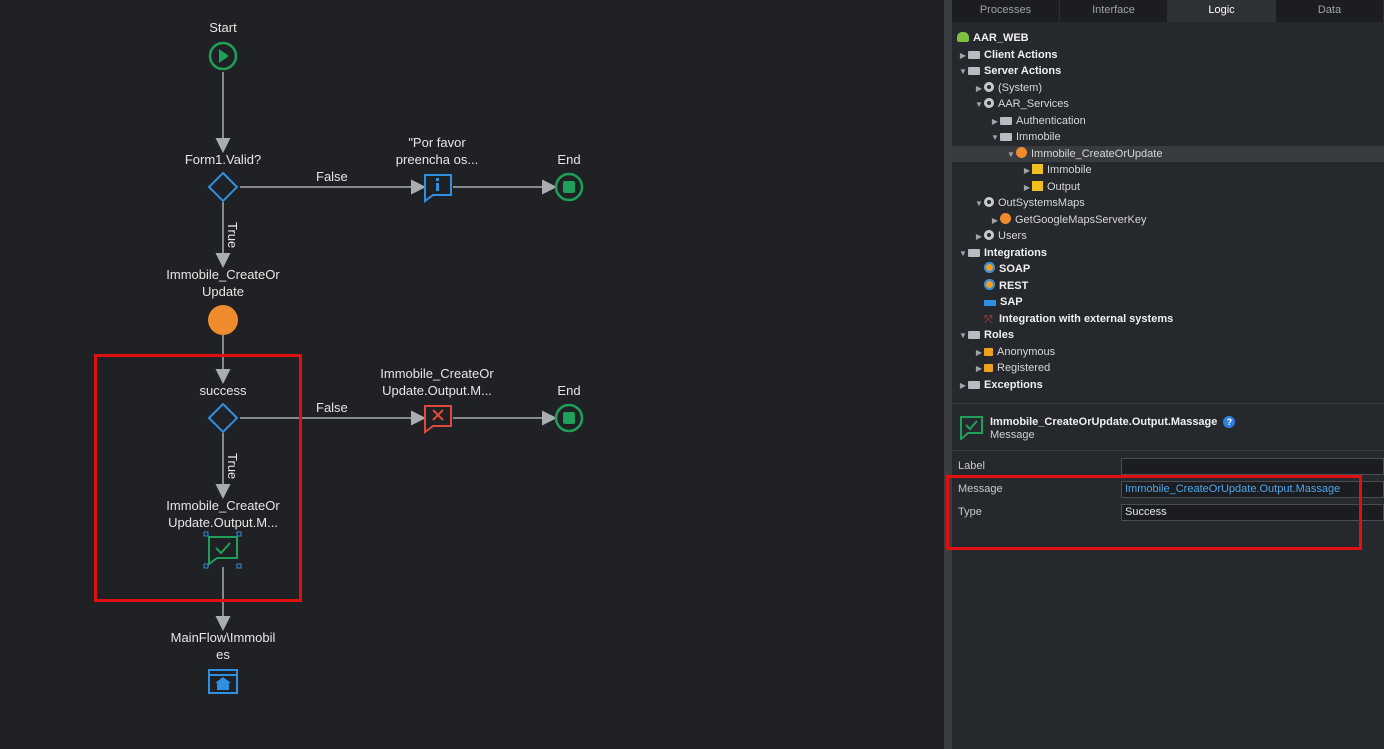 This screenshot has width=1384, height=749. What do you see at coordinates (1168, 450) in the screenshot?
I see `properties-divider` at bounding box center [1168, 450].